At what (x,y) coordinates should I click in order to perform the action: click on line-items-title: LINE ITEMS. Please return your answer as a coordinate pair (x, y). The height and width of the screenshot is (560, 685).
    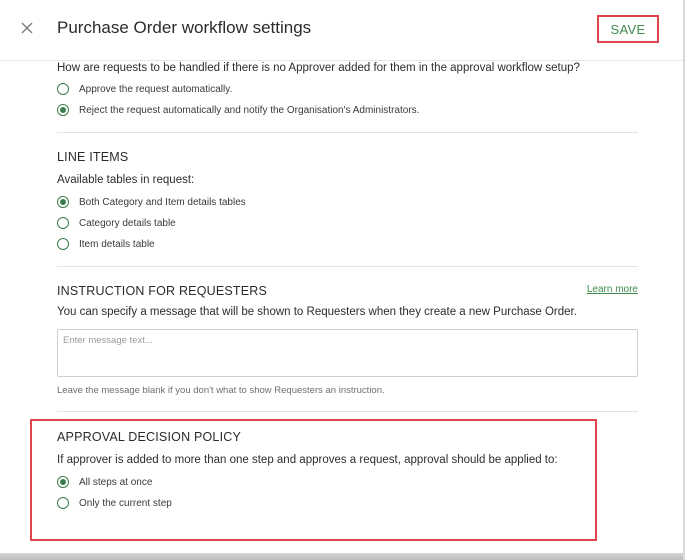
    Looking at the image, I should click on (93, 157).